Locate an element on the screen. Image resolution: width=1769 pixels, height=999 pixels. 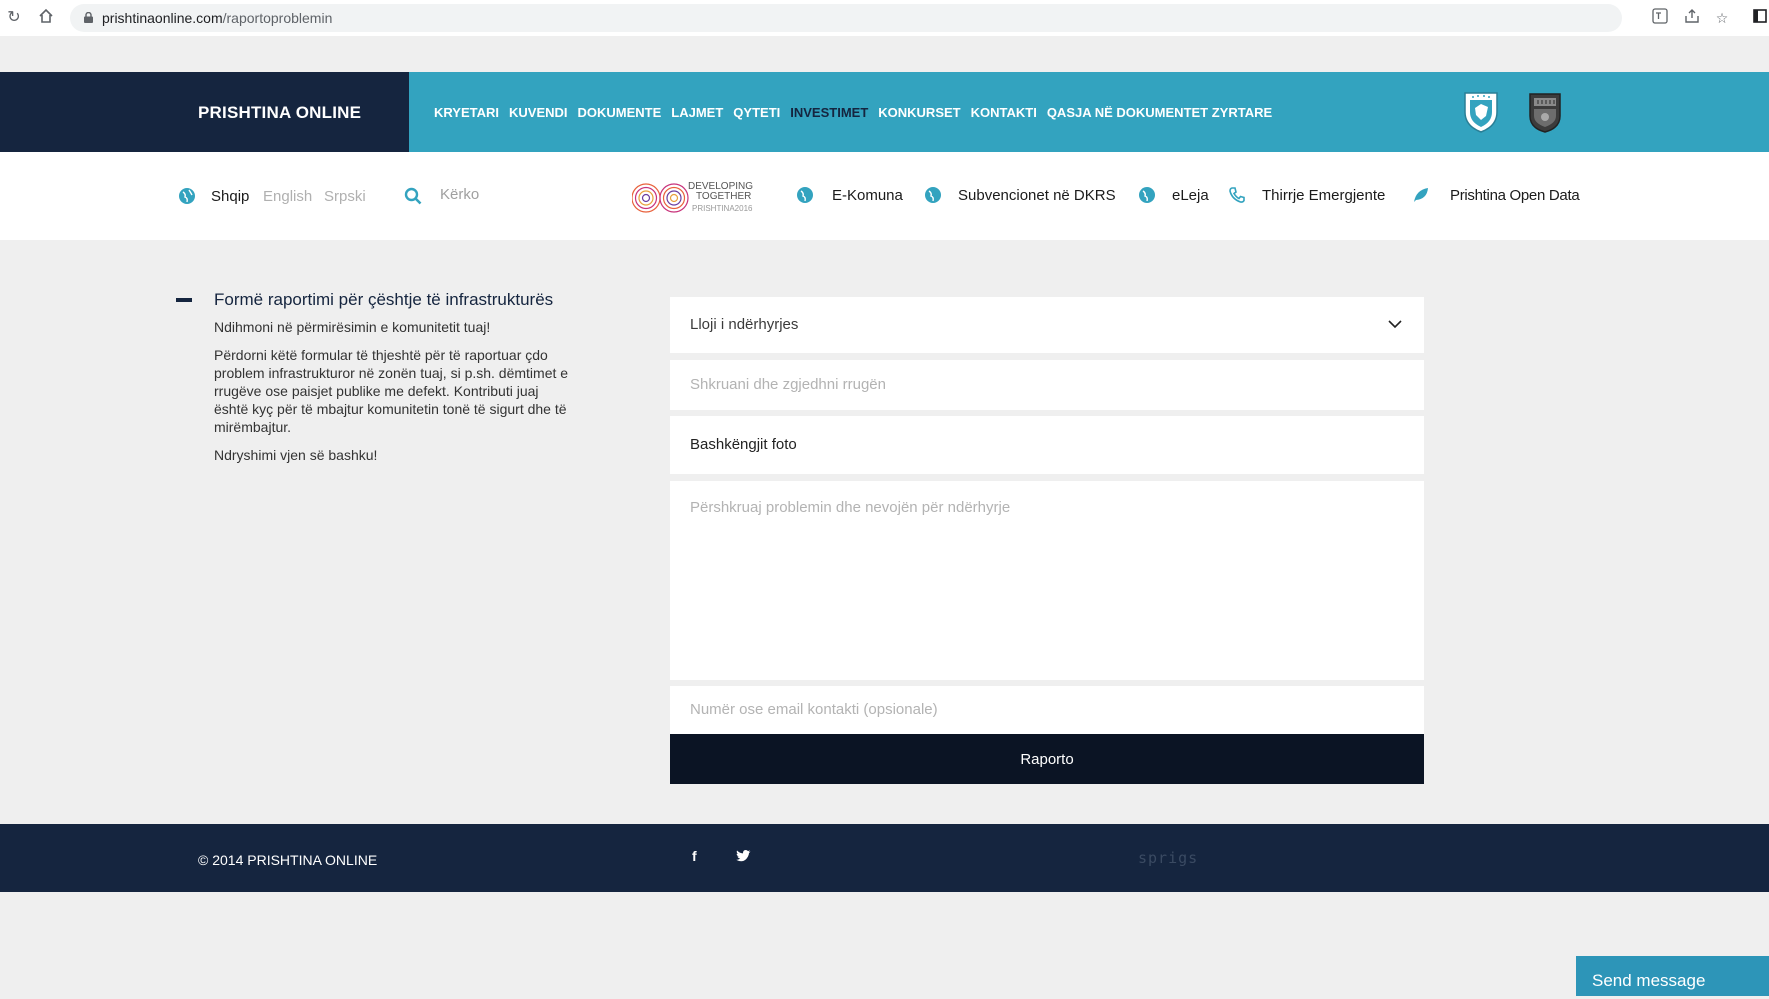
sidepanel-icon is located at coordinates (1759, 18).